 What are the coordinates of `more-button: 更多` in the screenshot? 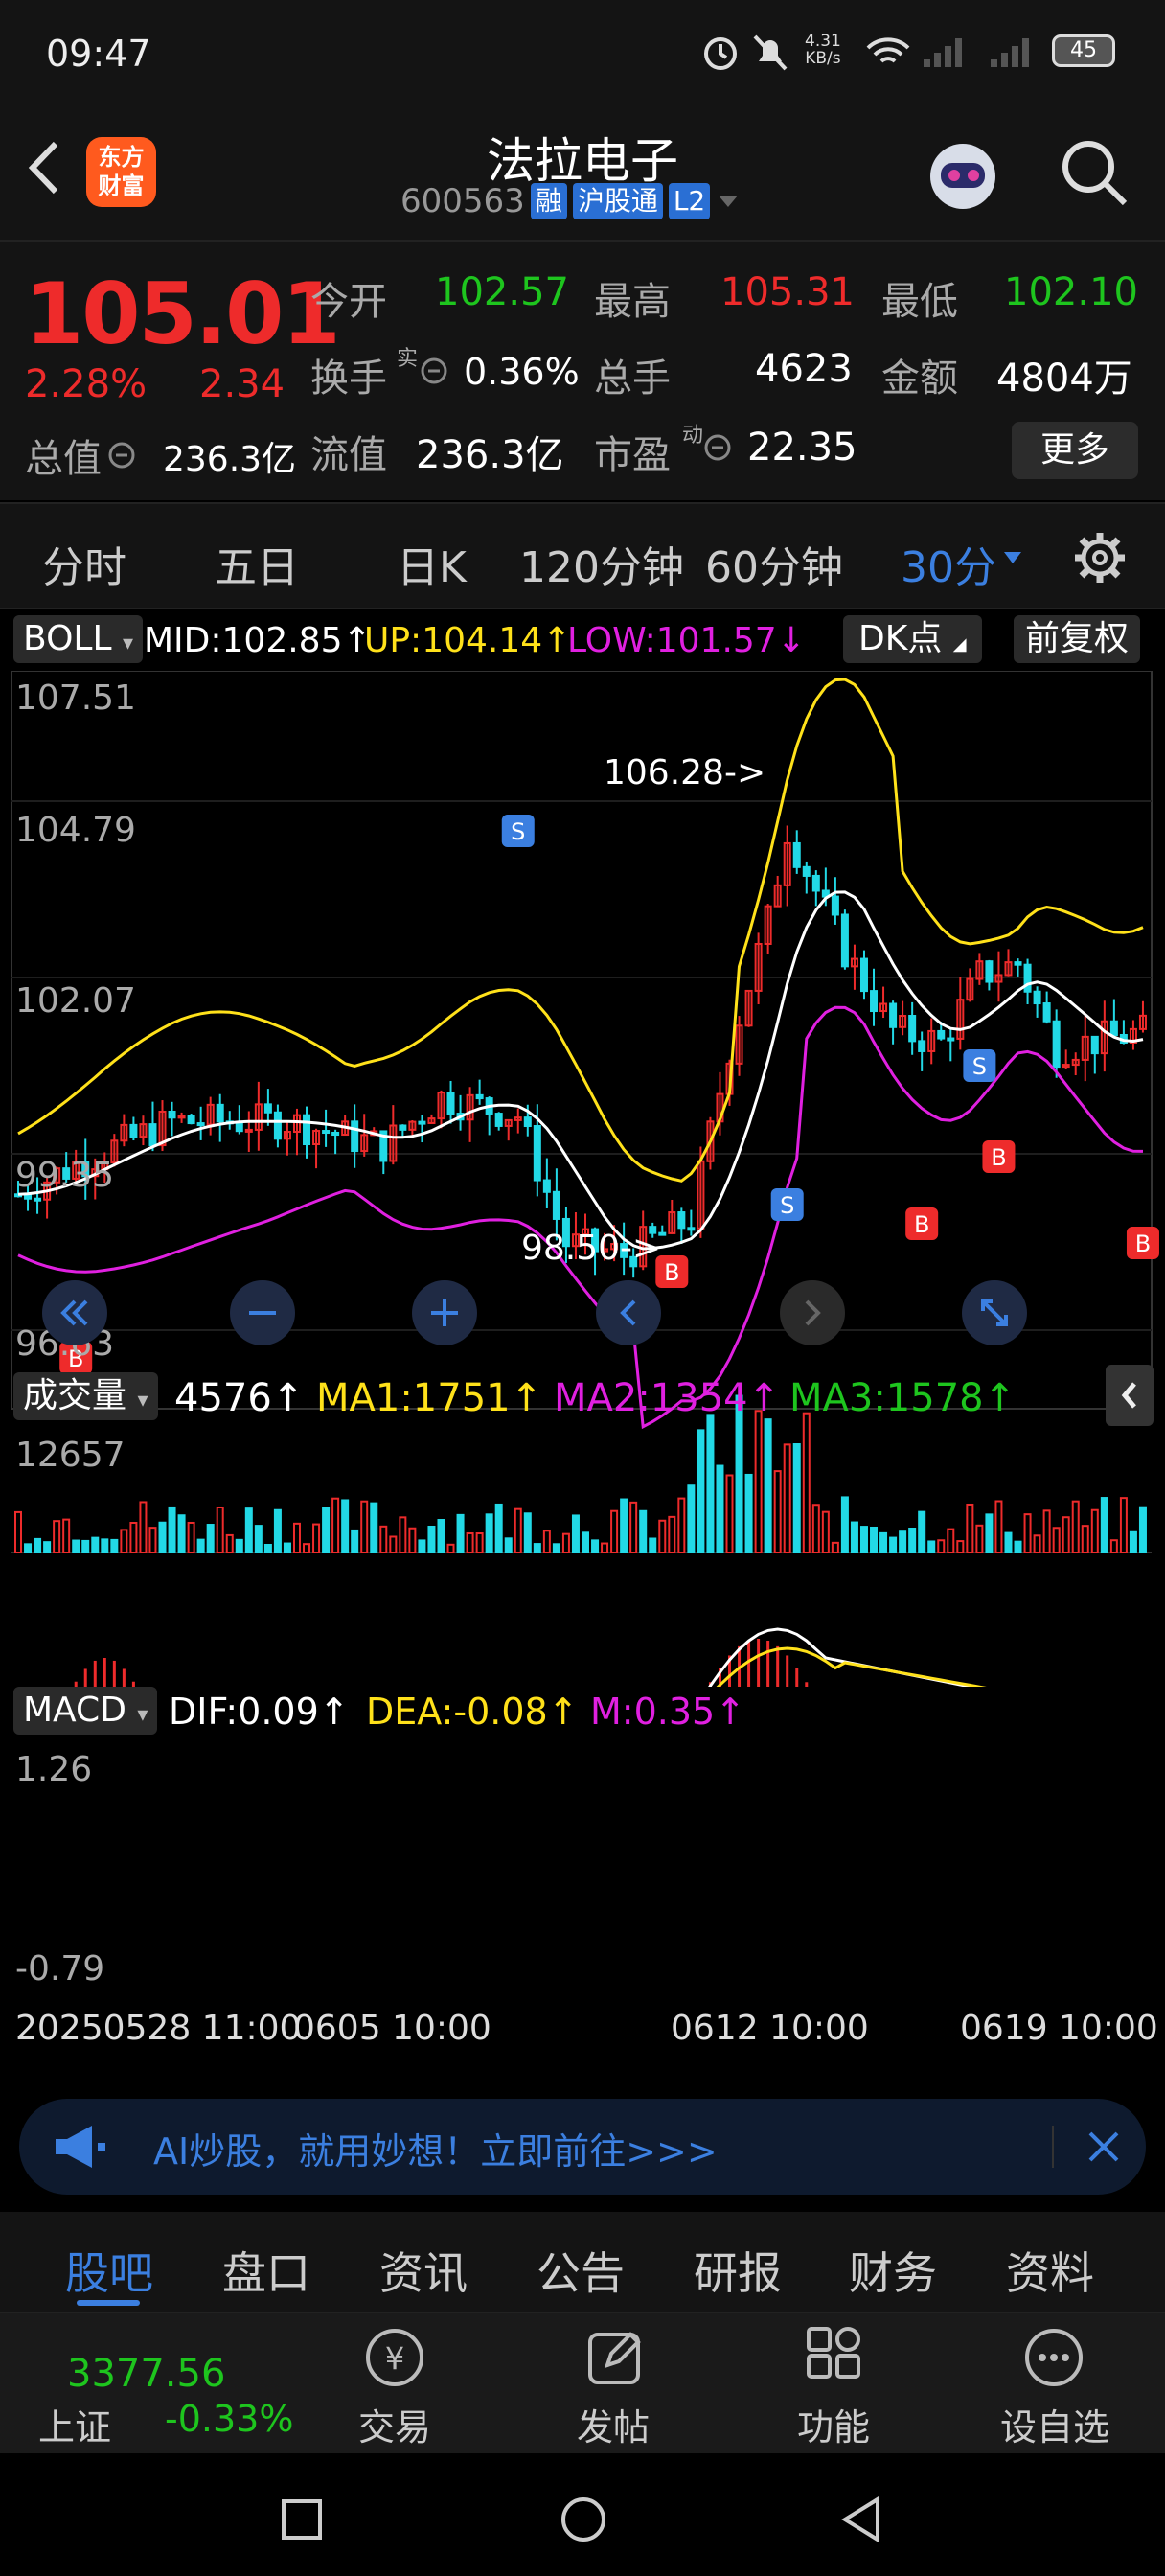 It's located at (1075, 450).